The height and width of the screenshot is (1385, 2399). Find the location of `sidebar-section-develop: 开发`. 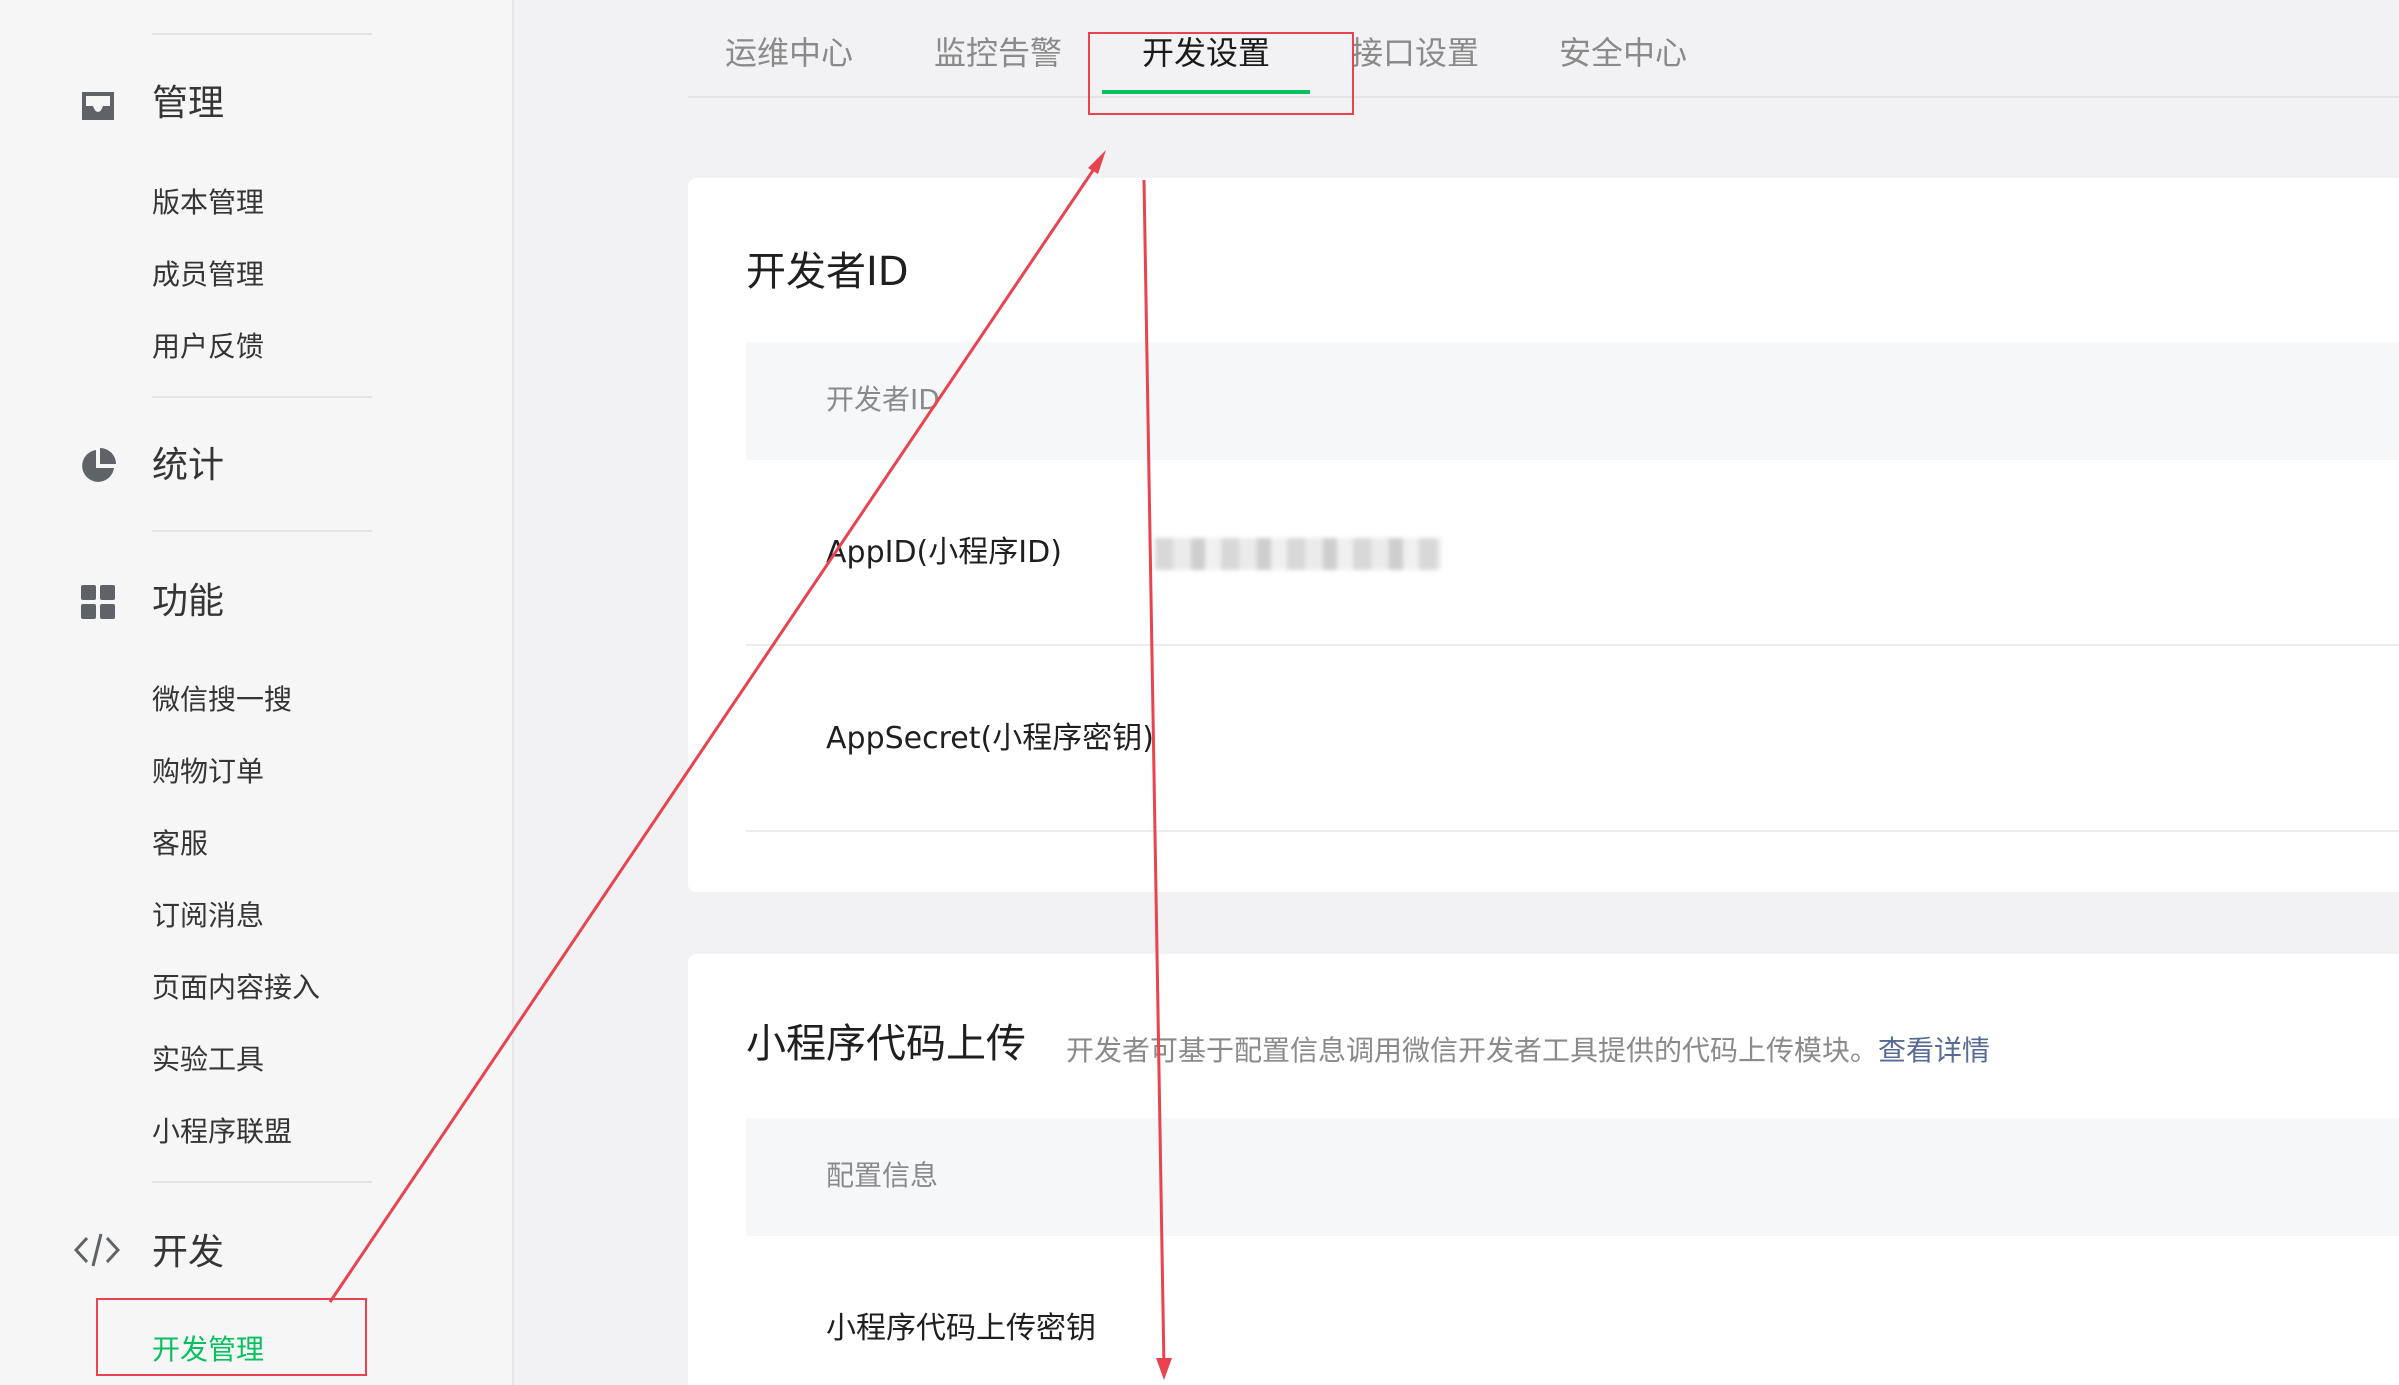

sidebar-section-develop: 开发 is located at coordinates (188, 1253).